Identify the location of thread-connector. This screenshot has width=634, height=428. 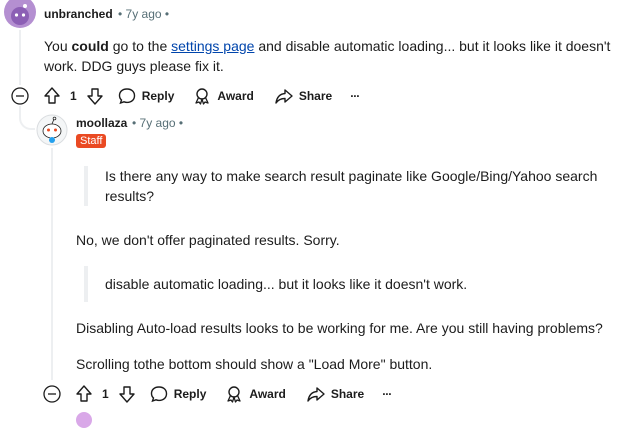
(27, 118).